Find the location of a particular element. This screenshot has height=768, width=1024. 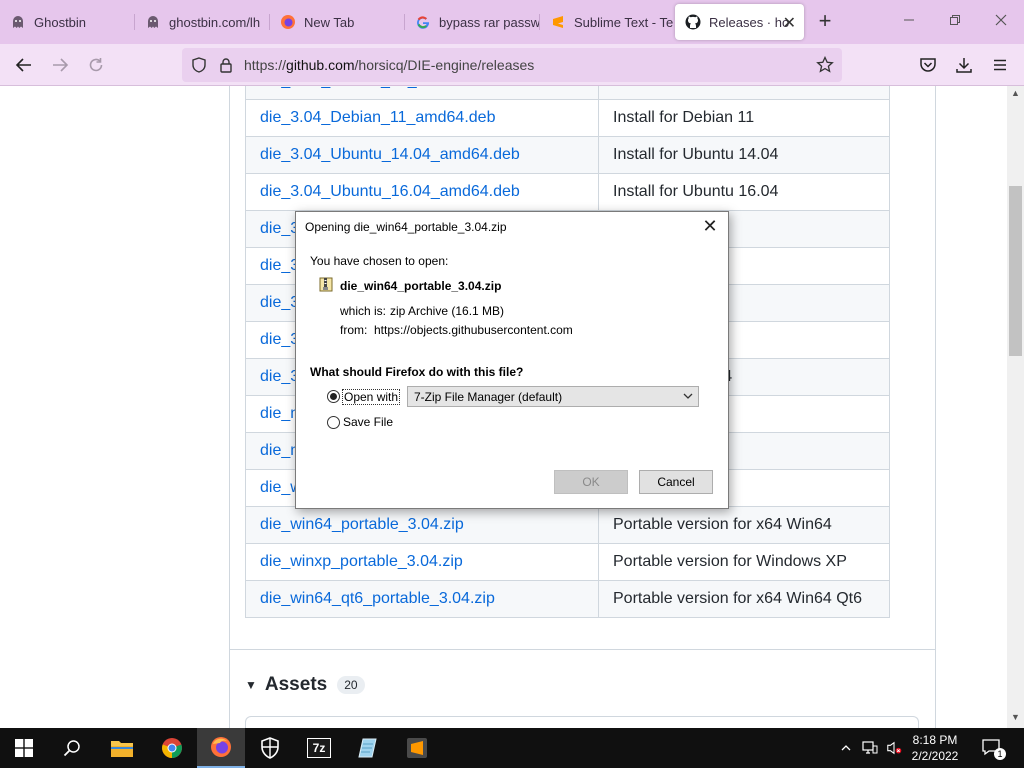

tab-label: ghostbin.com/lh is located at coordinates (215, 22).